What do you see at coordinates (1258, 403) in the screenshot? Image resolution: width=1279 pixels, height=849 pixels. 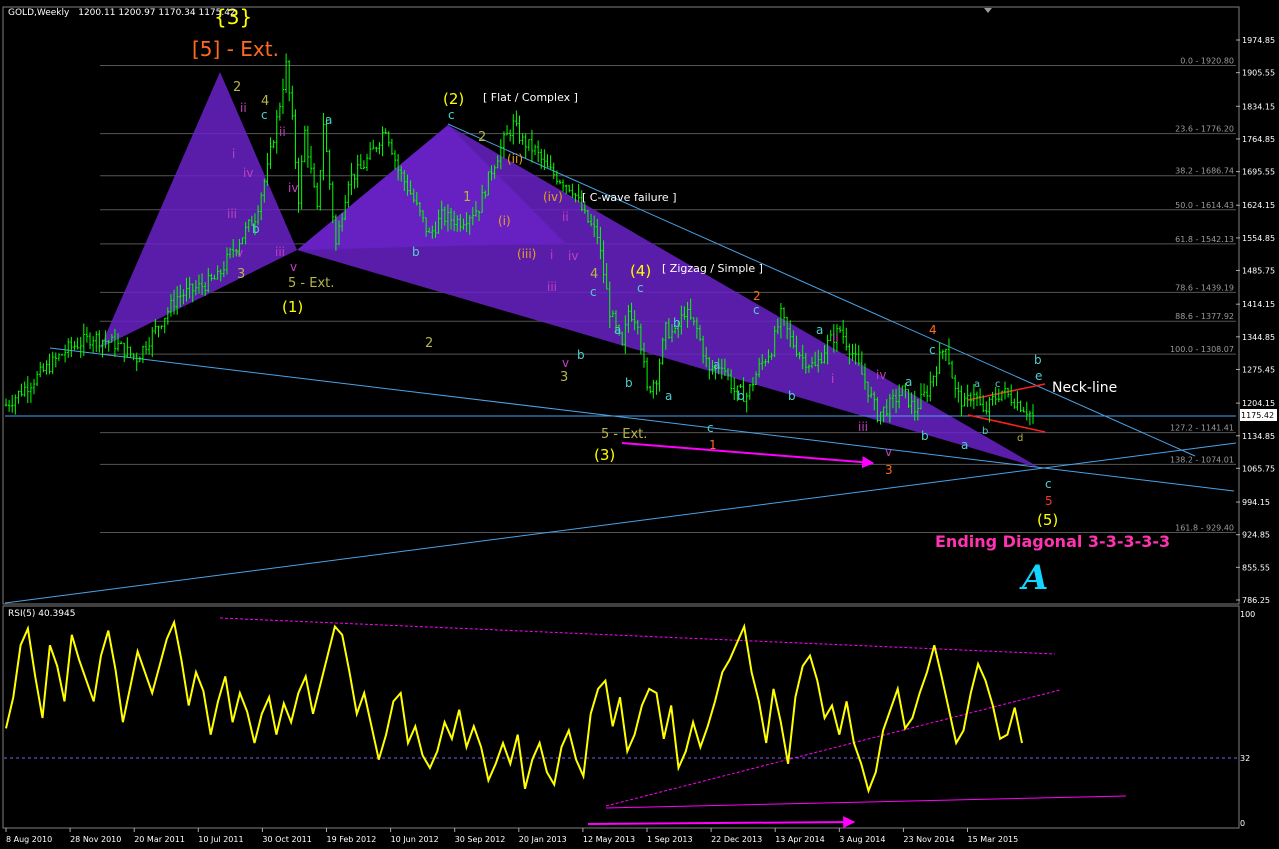 I see `price-tick-label: 1204.15` at bounding box center [1258, 403].